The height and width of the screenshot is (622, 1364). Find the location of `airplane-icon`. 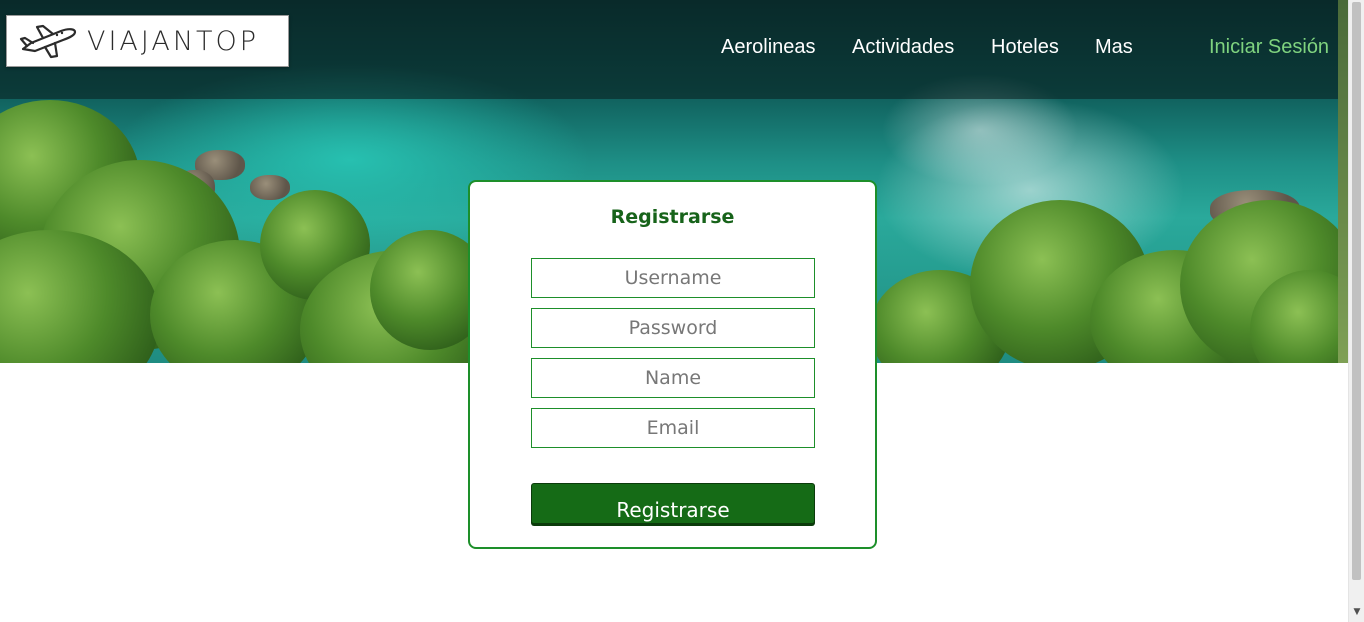

airplane-icon is located at coordinates (48, 41).